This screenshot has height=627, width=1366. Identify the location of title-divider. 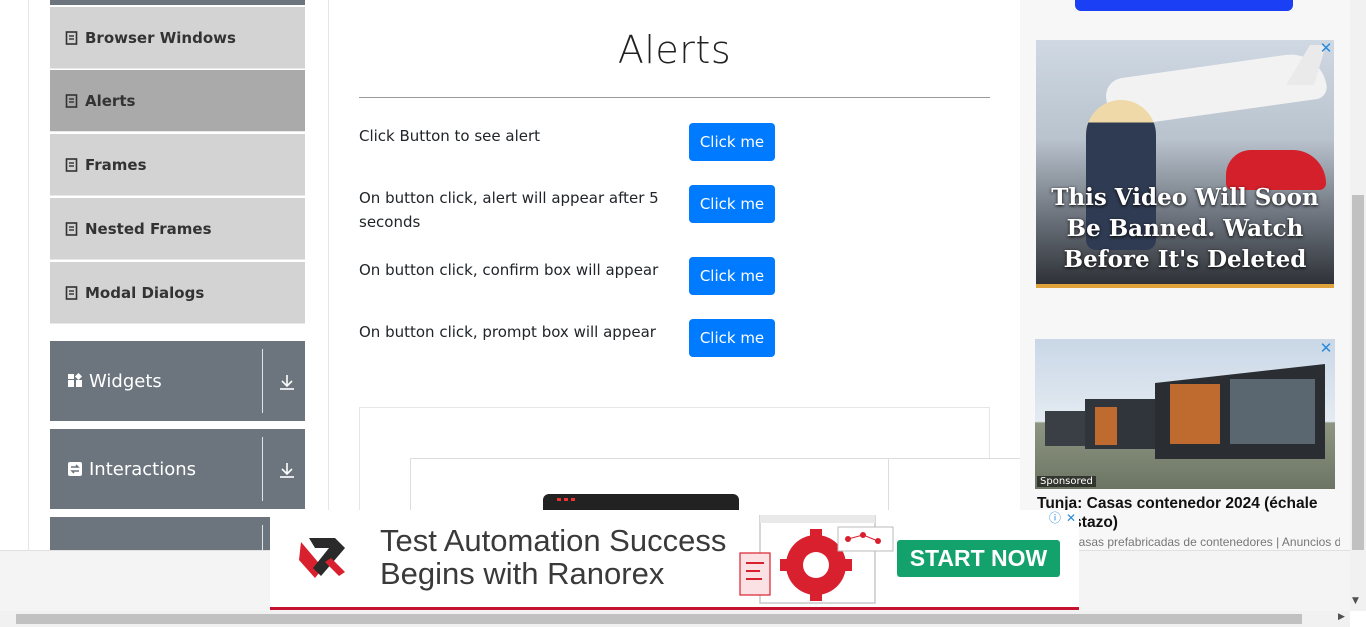
(674, 97).